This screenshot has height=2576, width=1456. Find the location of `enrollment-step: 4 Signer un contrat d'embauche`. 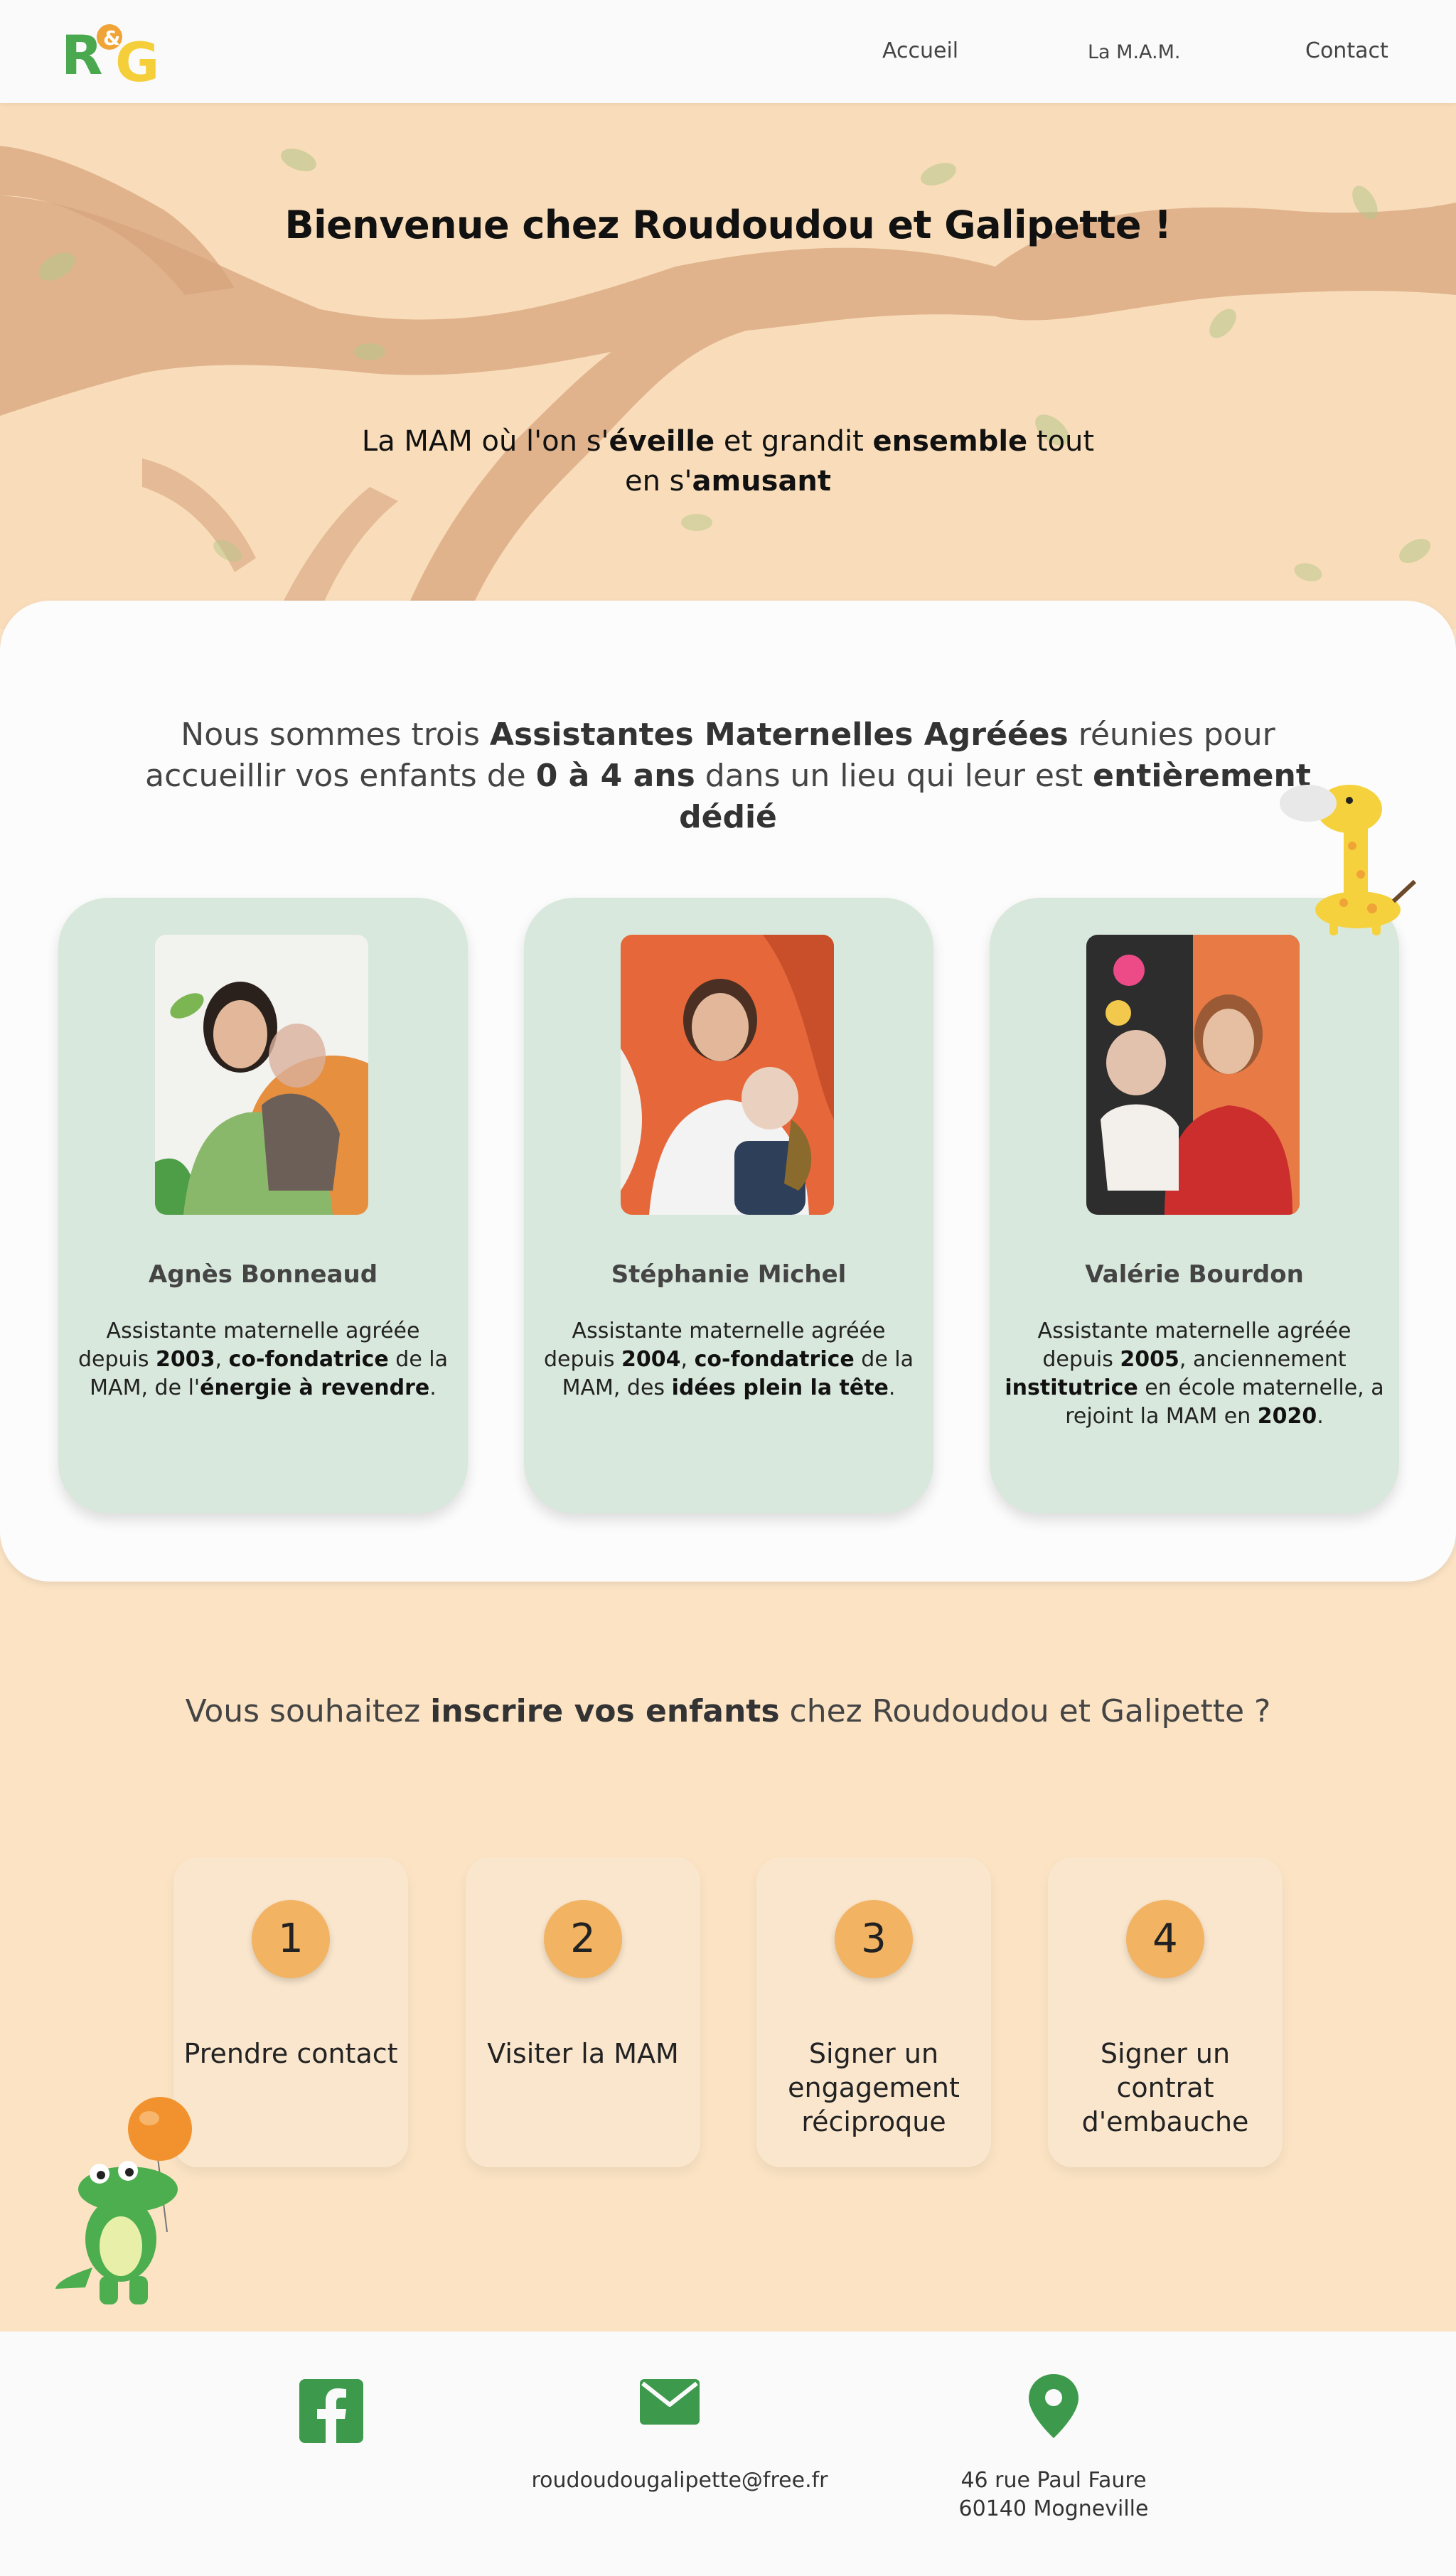

enrollment-step: 4 Signer un contrat d'embauche is located at coordinates (1165, 2012).